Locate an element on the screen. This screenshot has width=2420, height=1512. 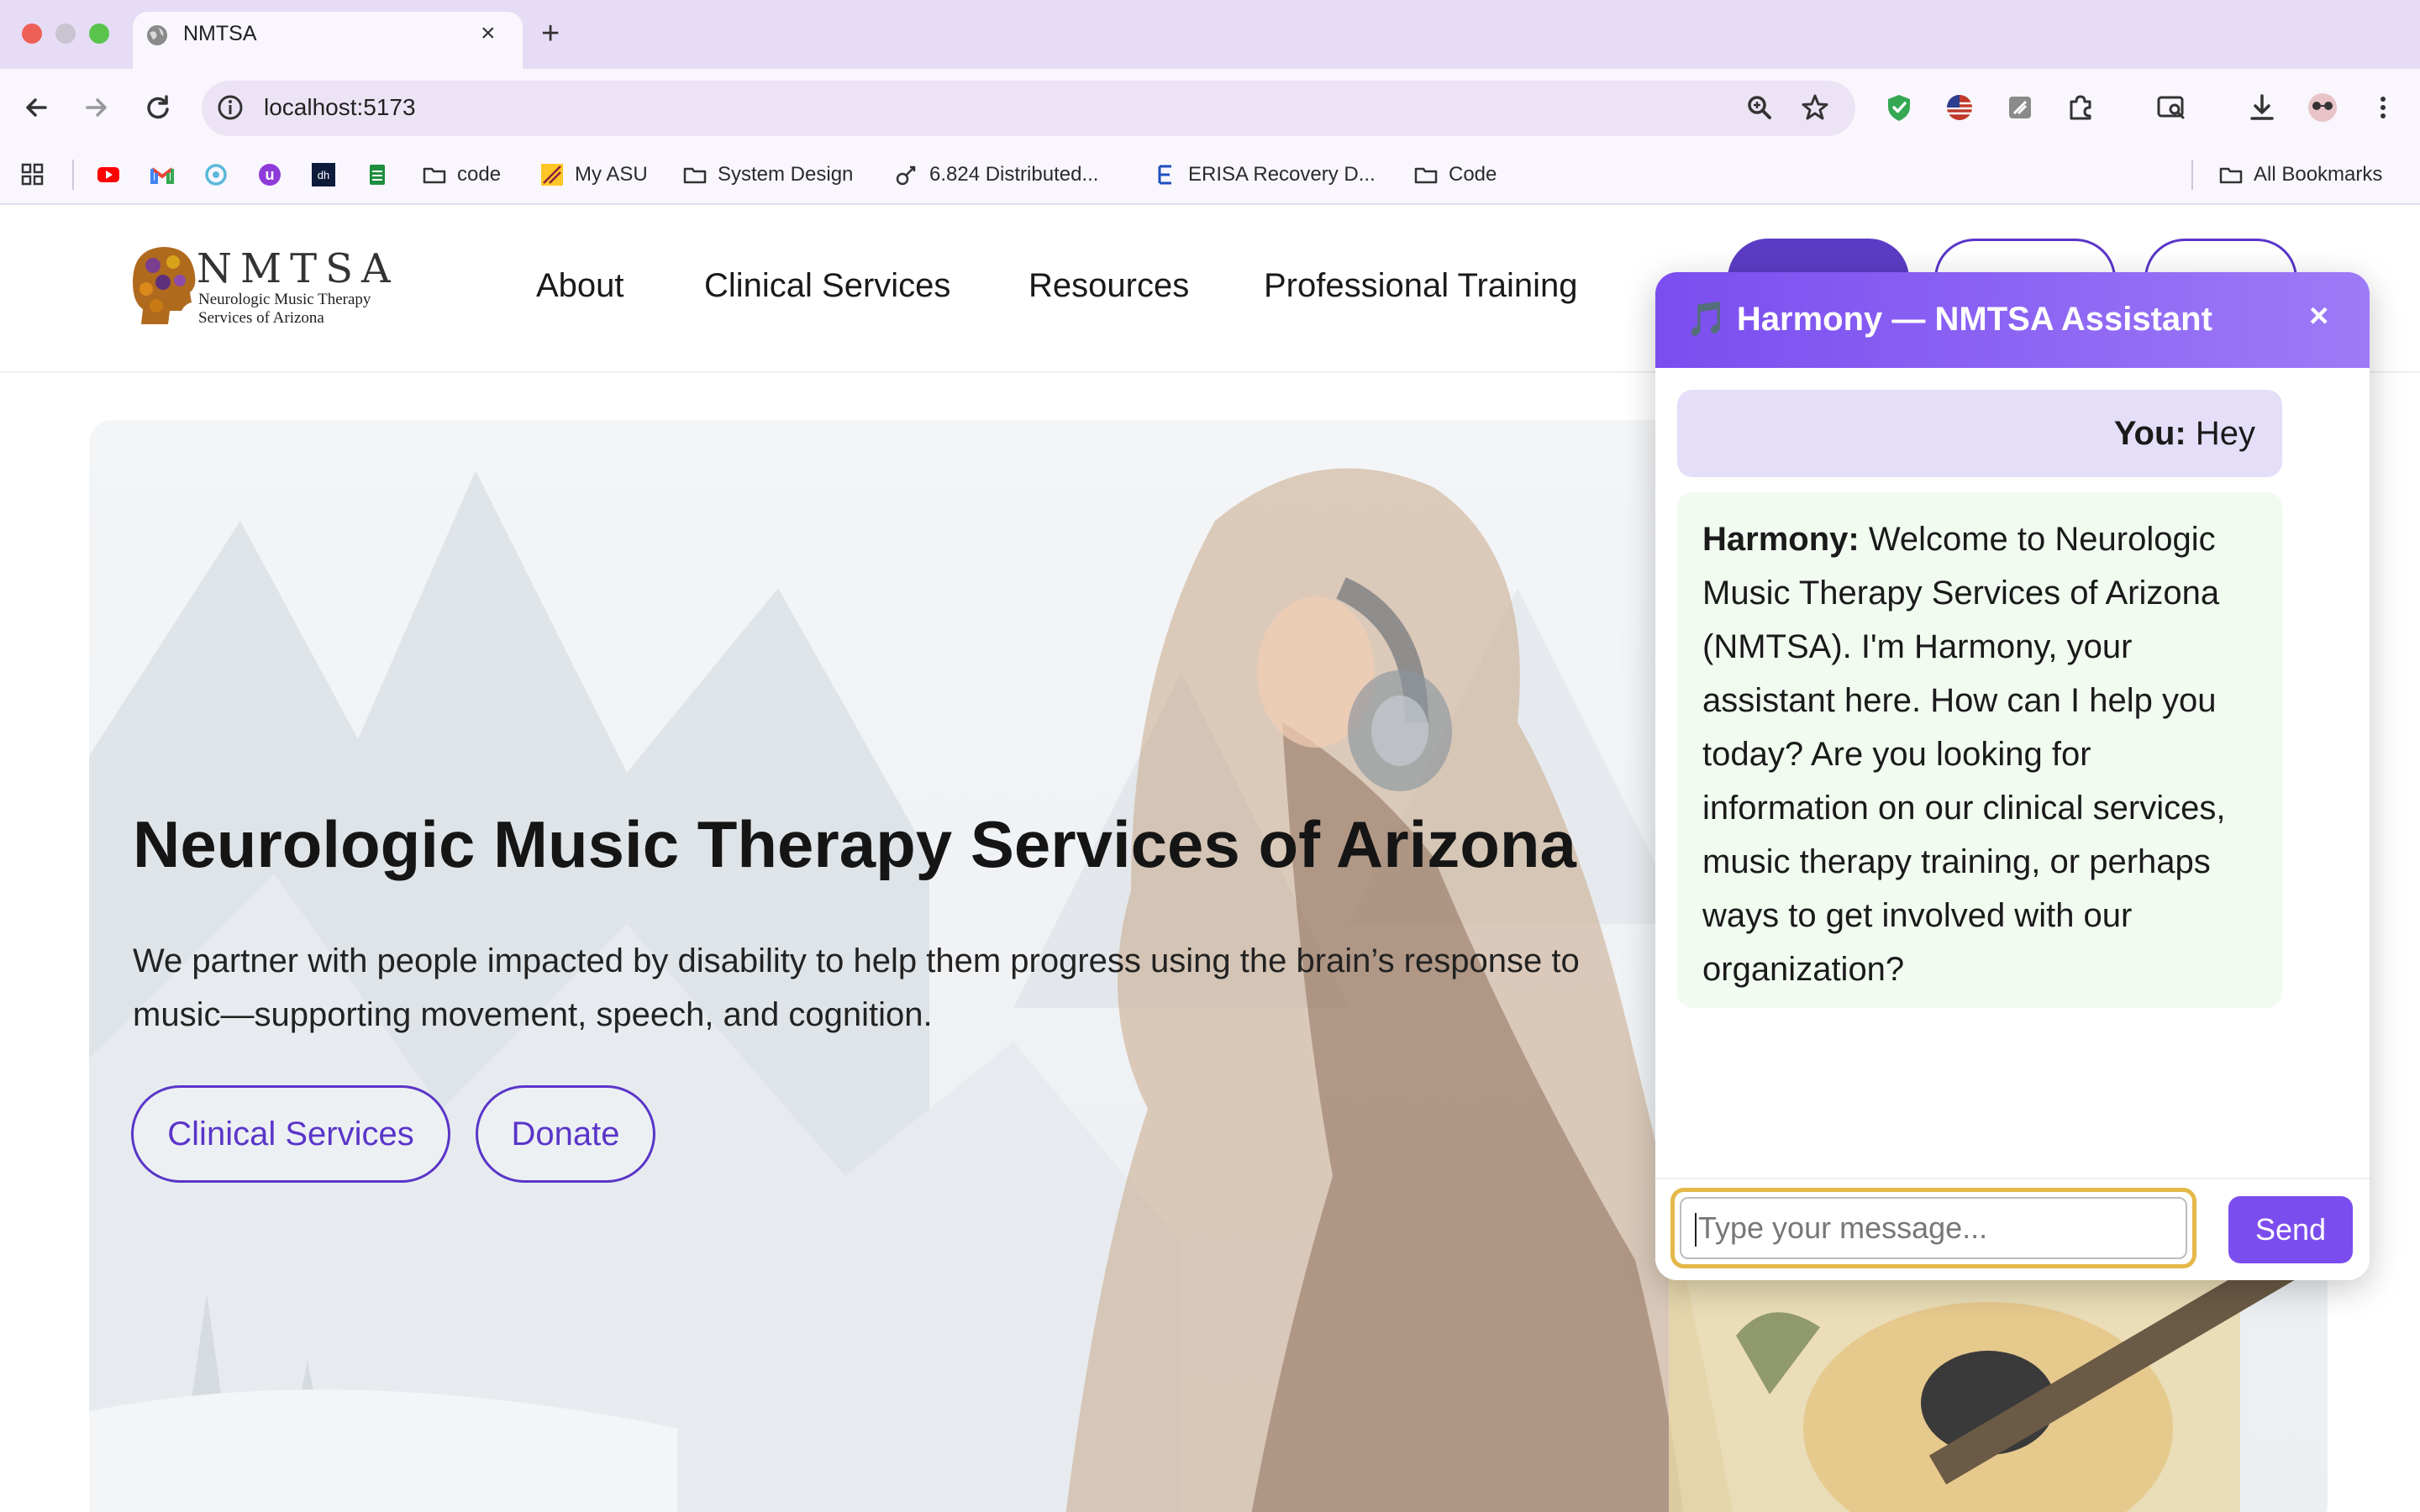
dh-icon: dh is located at coordinates (323, 174).